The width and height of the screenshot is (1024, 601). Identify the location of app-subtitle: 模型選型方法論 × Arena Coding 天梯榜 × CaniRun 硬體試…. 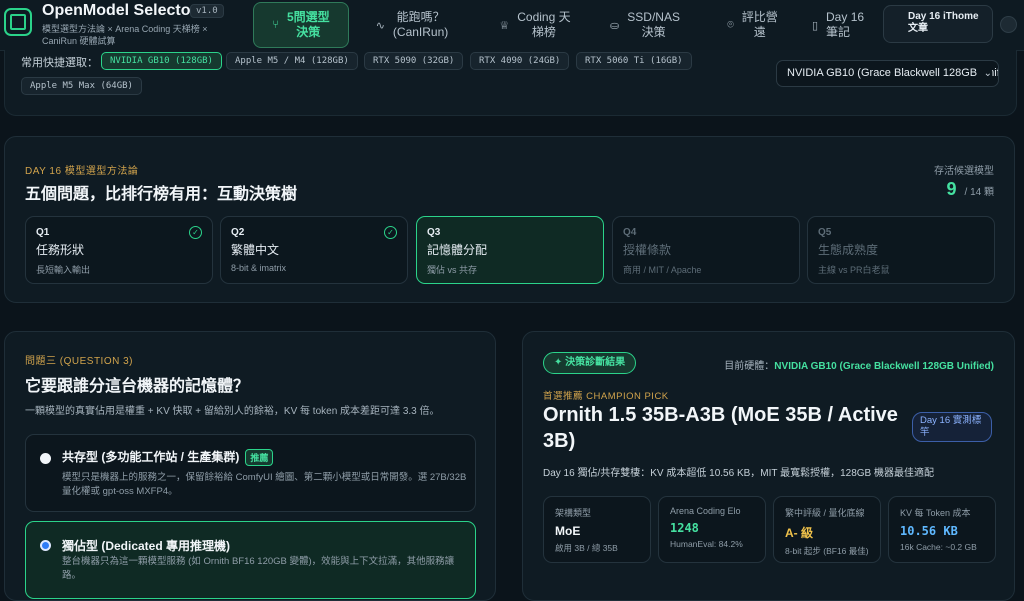
(125, 35).